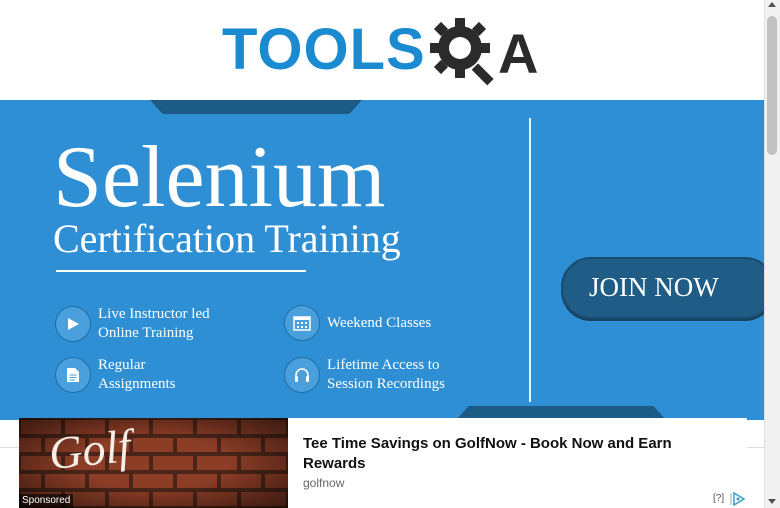 The height and width of the screenshot is (508, 780). What do you see at coordinates (219, 177) in the screenshot?
I see `banner-title: Selenium` at bounding box center [219, 177].